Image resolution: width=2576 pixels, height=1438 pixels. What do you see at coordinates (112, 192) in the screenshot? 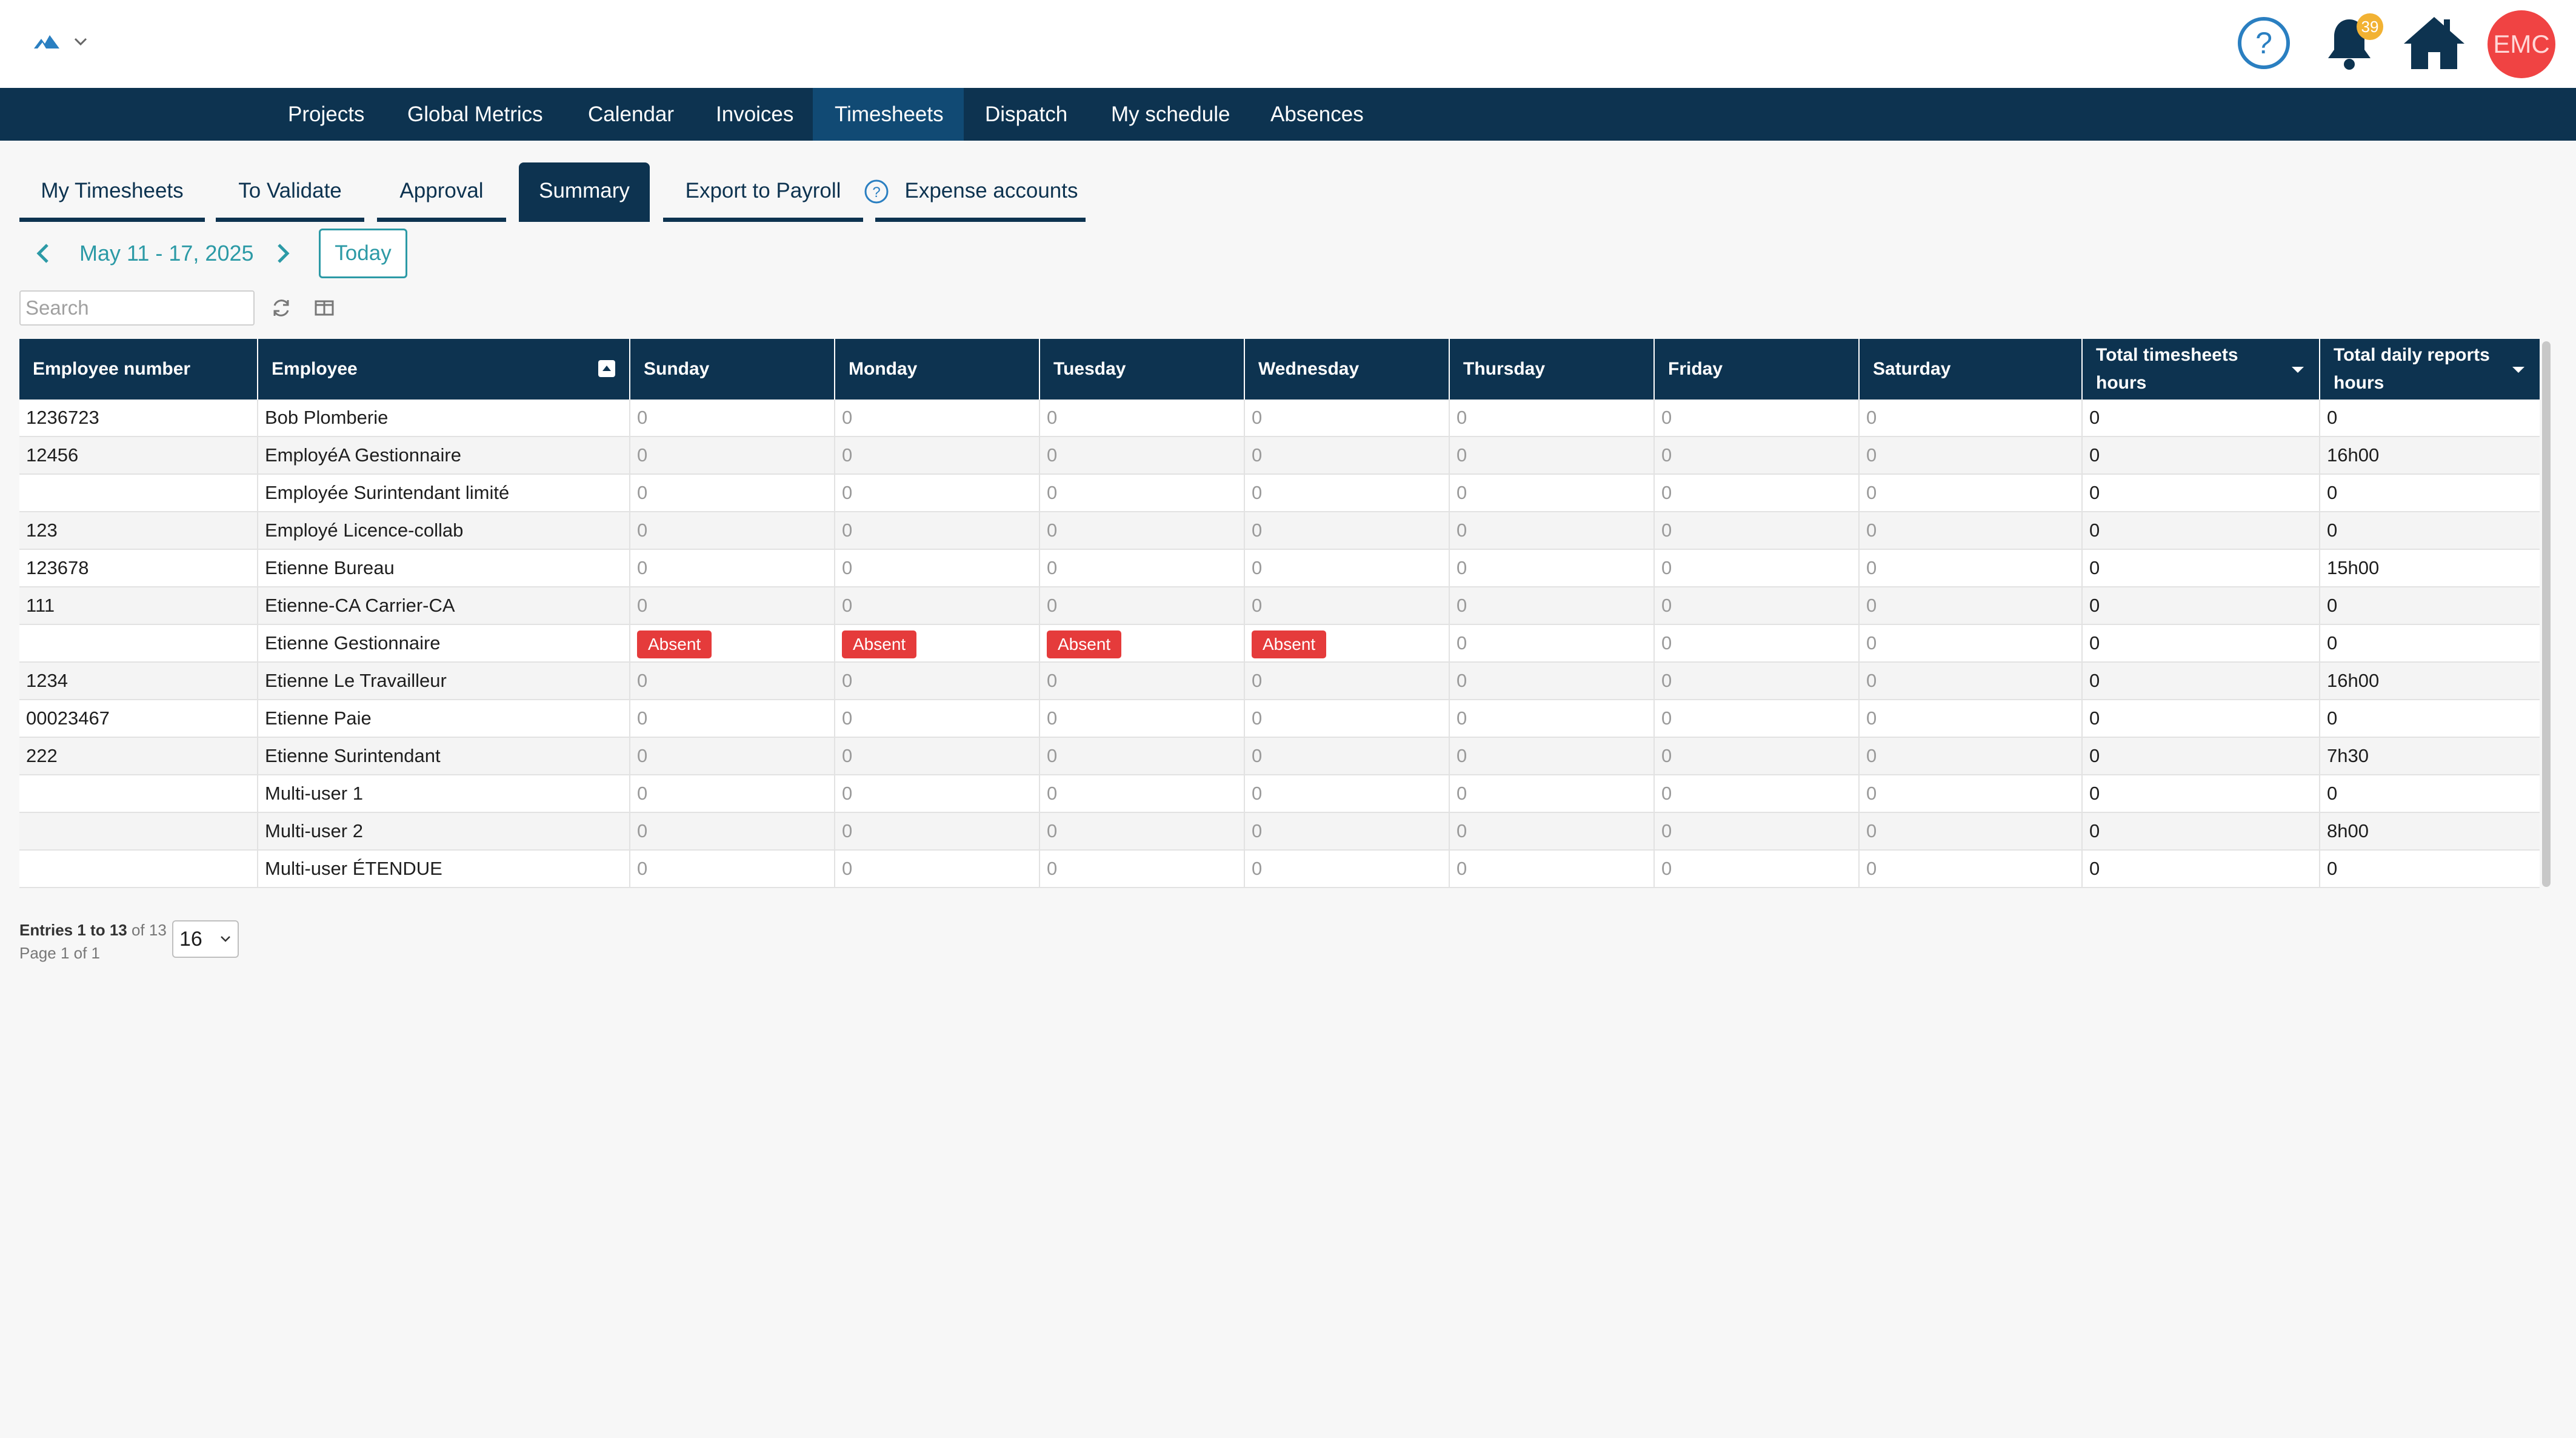
I see `tab-my-timesheets: My Timesheets` at bounding box center [112, 192].